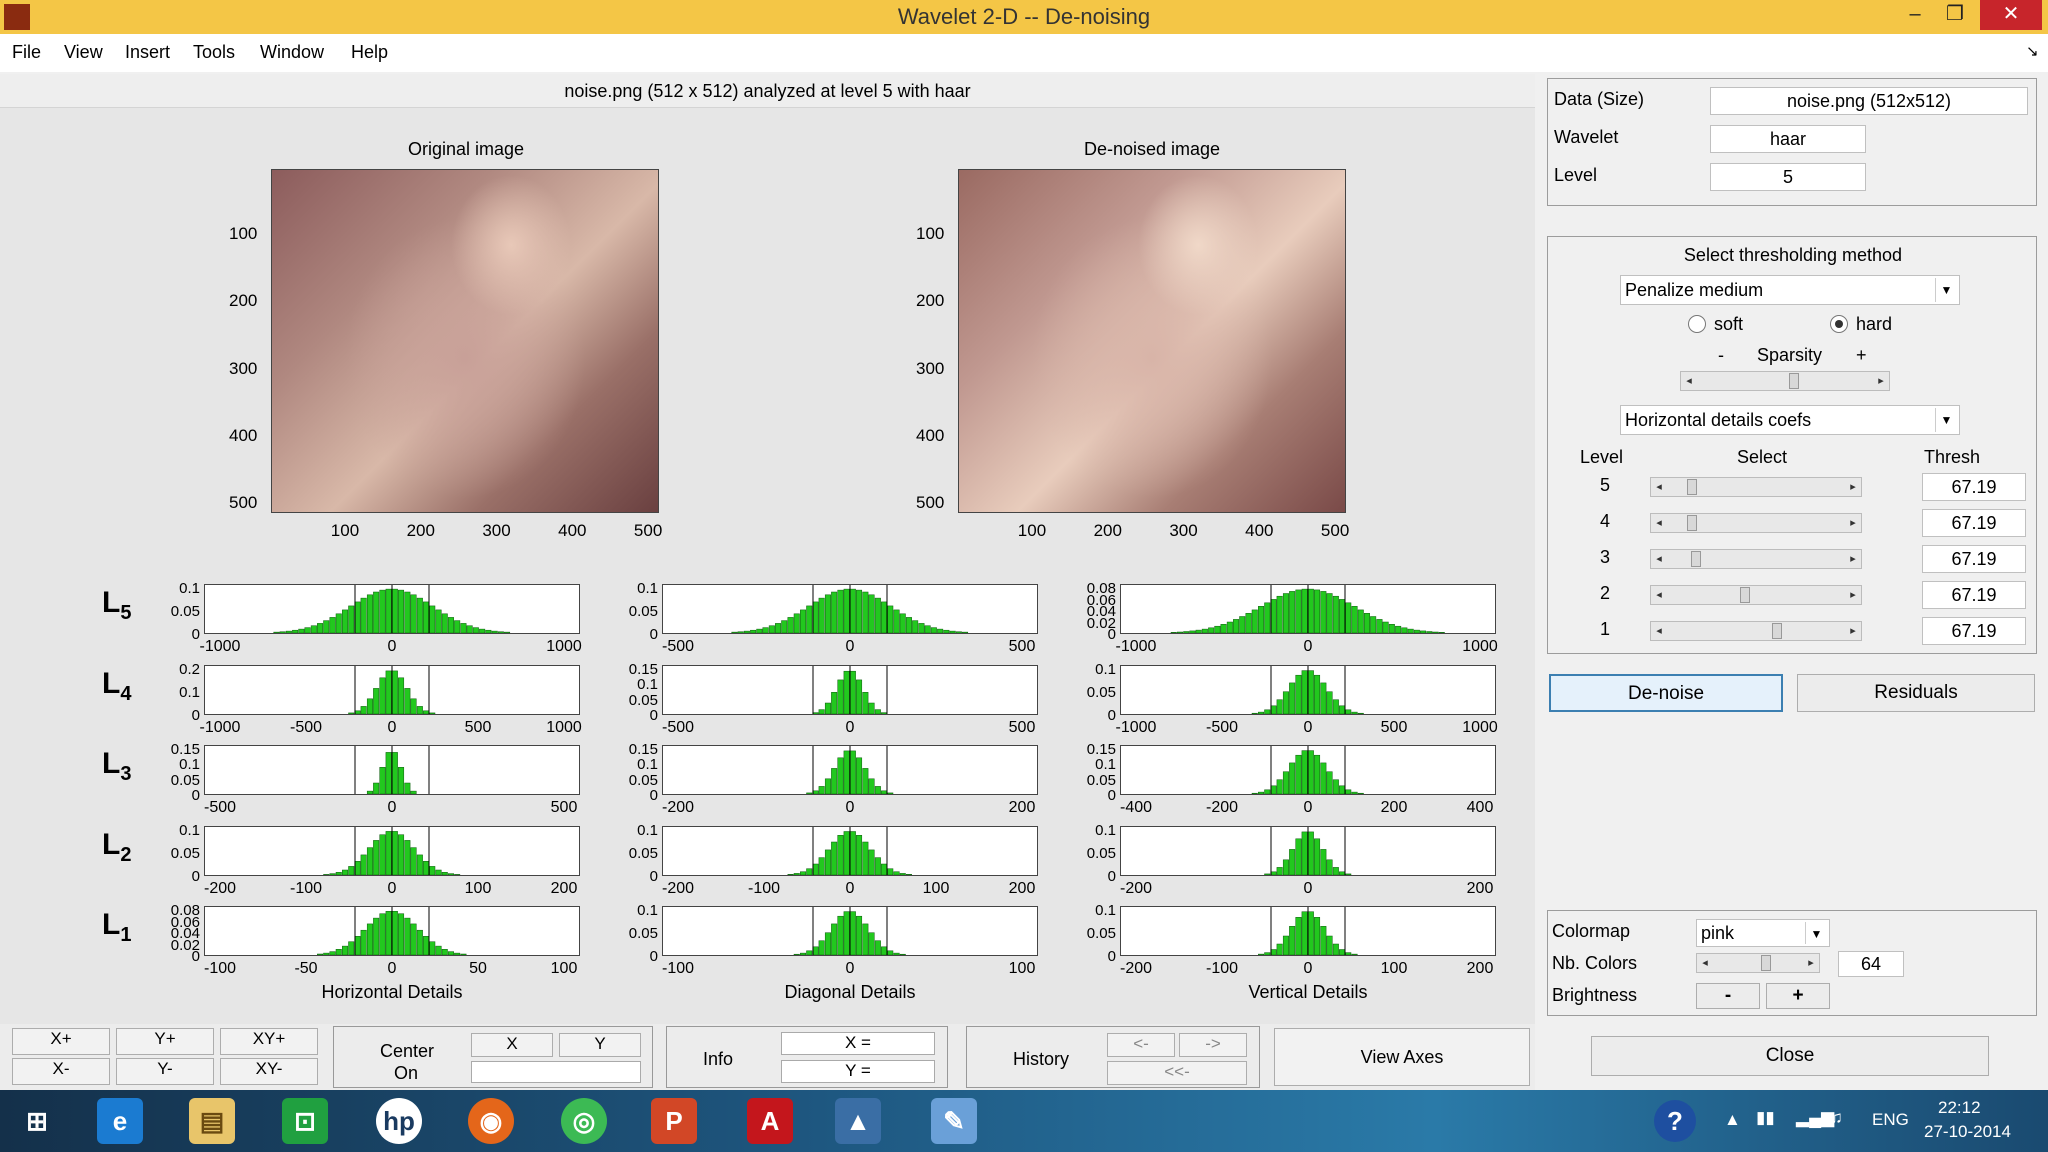 The image size is (2048, 1152). Describe the element at coordinates (1798, 996) in the screenshot. I see `brightness-plus-button: +` at that location.